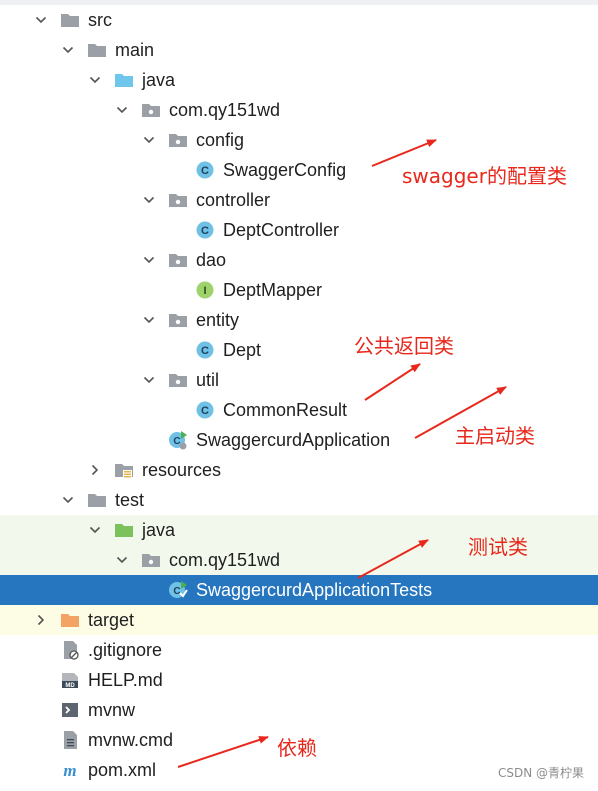  What do you see at coordinates (299, 710) in the screenshot?
I see `tree-item-mvnw: mvnw` at bounding box center [299, 710].